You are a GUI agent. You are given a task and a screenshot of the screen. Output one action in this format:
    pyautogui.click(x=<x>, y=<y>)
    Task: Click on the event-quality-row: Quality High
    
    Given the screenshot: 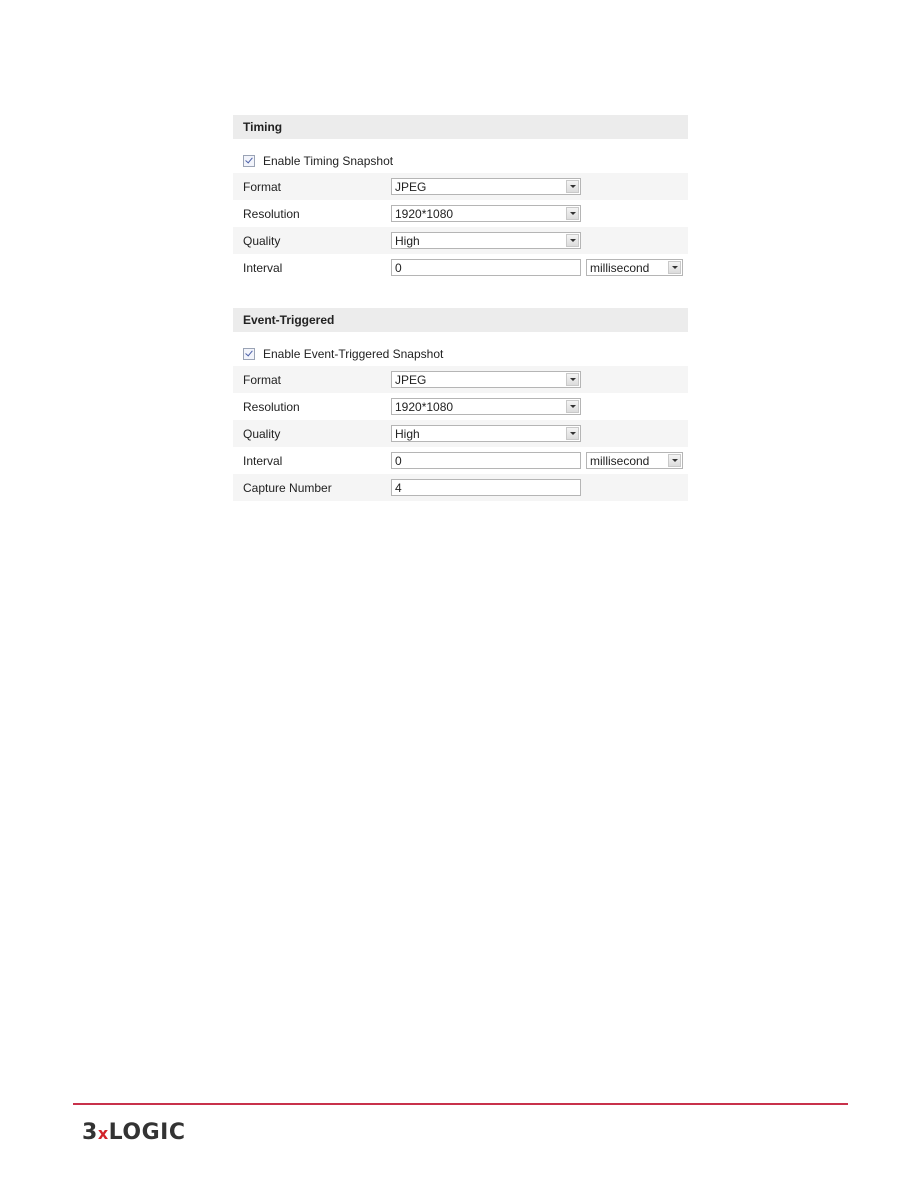 What is the action you would take?
    pyautogui.click(x=460, y=433)
    